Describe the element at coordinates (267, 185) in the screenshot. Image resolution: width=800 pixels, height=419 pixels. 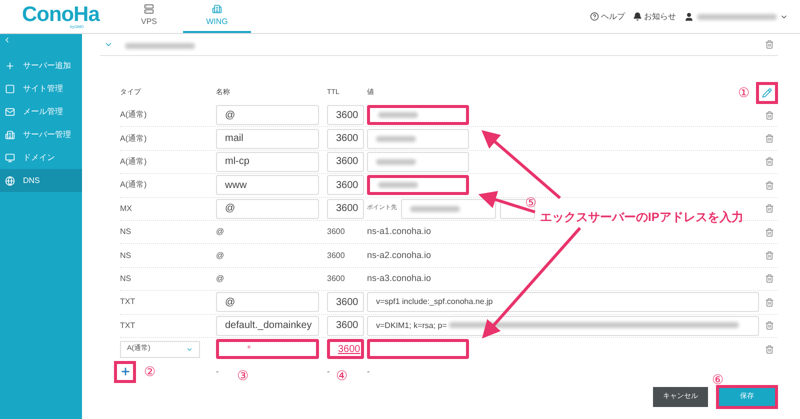
I see `input-field: www` at that location.